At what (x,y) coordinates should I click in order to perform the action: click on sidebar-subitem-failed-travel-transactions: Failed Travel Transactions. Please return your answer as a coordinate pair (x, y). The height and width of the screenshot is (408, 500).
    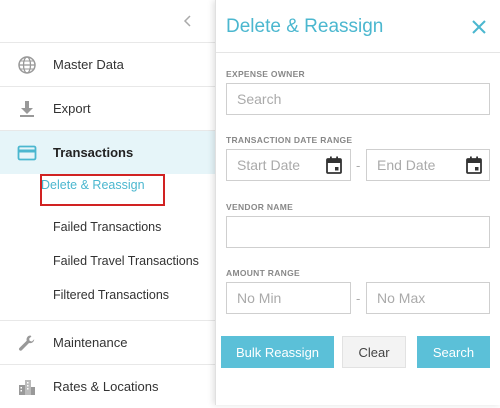
    Looking at the image, I should click on (126, 261).